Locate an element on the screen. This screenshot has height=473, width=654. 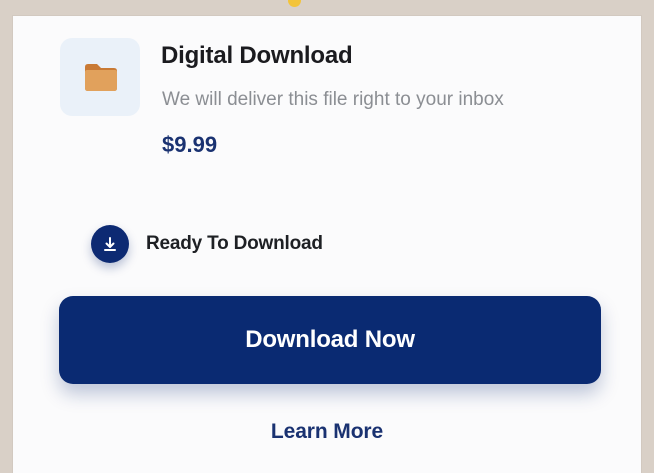
folder-icon is located at coordinates (101, 77).